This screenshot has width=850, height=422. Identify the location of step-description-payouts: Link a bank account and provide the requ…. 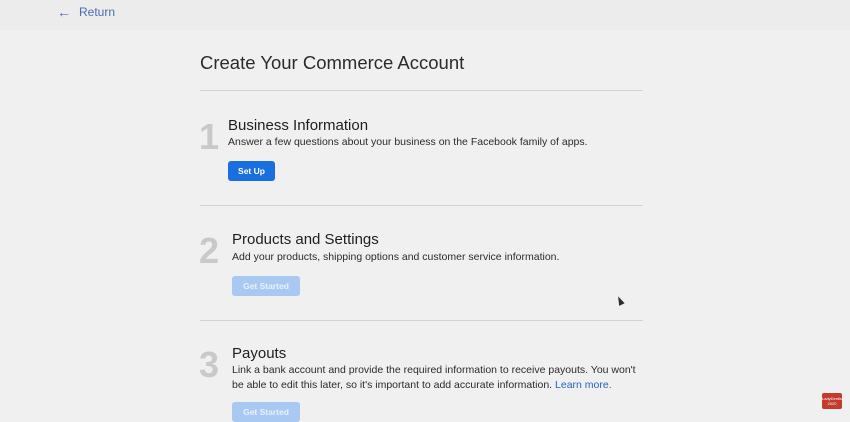
(439, 377).